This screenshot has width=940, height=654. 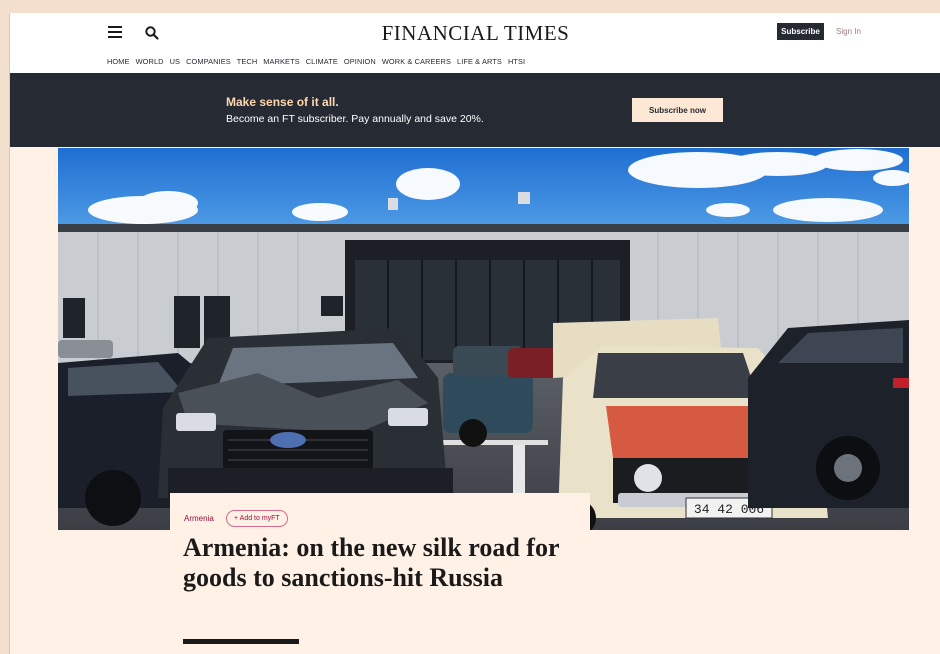 I want to click on nav-tech: TECH, so click(x=247, y=61).